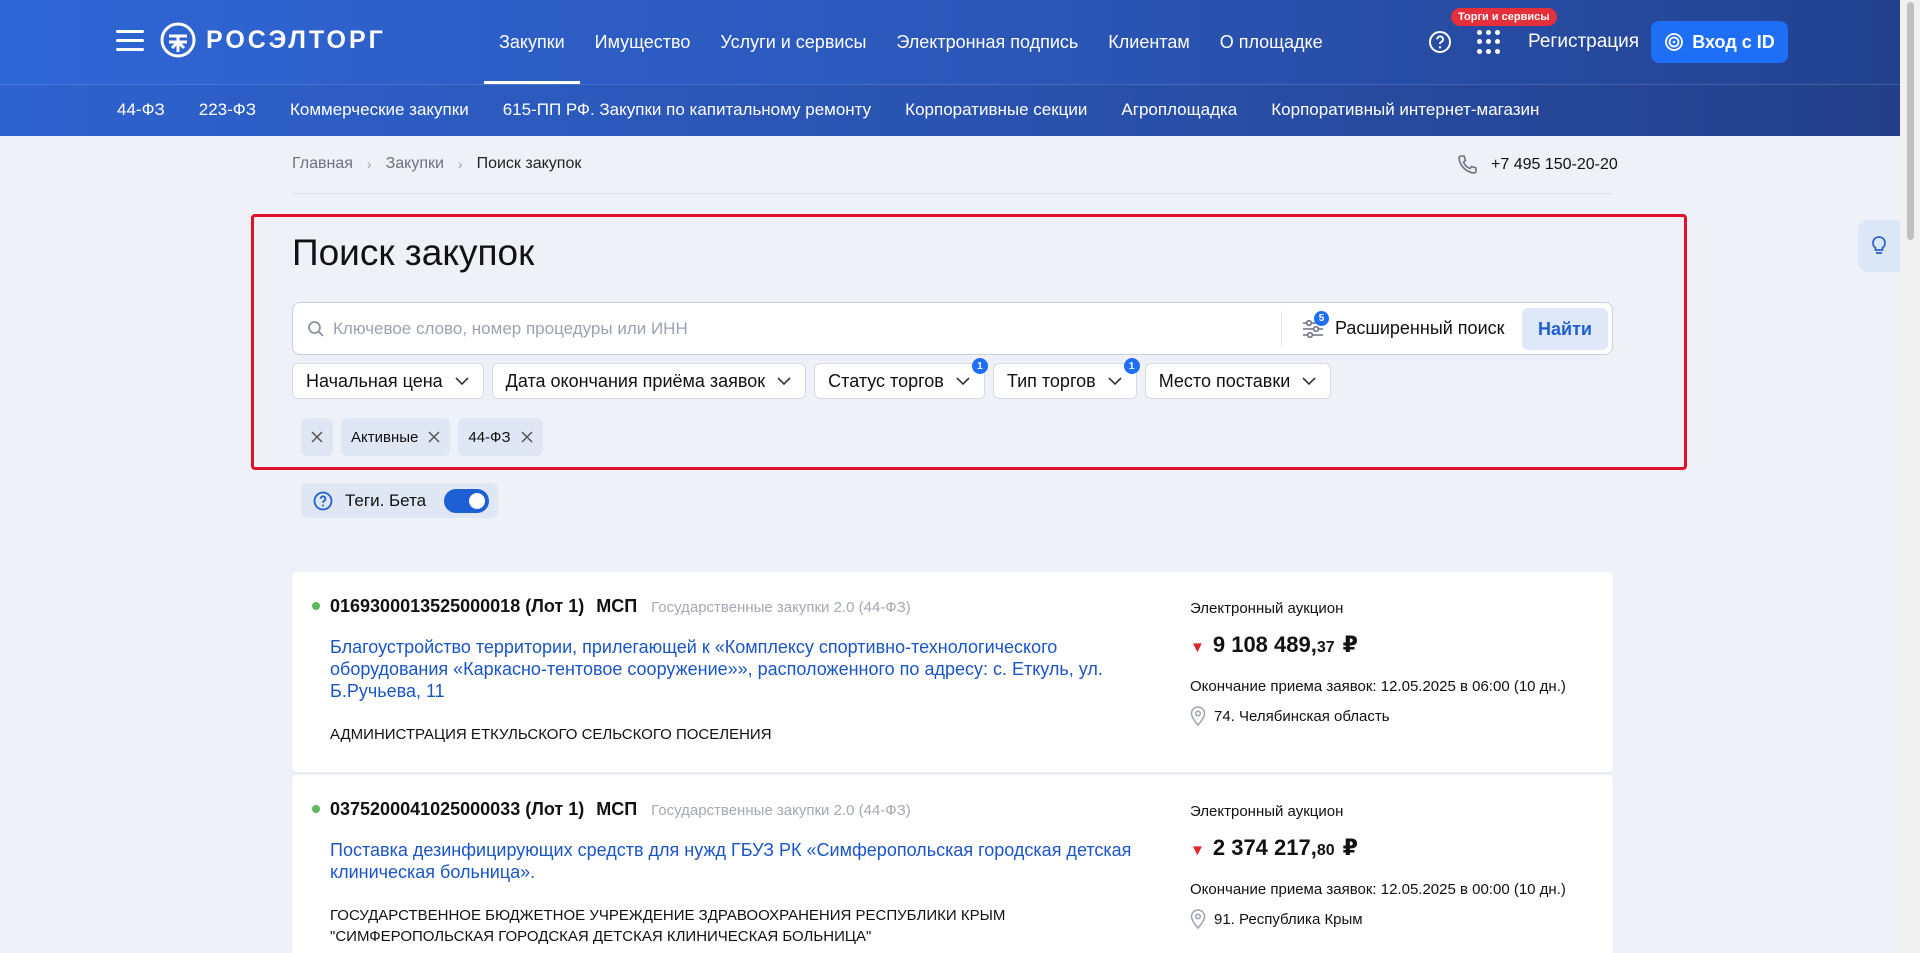 The image size is (1920, 953). Describe the element at coordinates (1198, 716) in the screenshot. I see `location-pin-icon` at that location.